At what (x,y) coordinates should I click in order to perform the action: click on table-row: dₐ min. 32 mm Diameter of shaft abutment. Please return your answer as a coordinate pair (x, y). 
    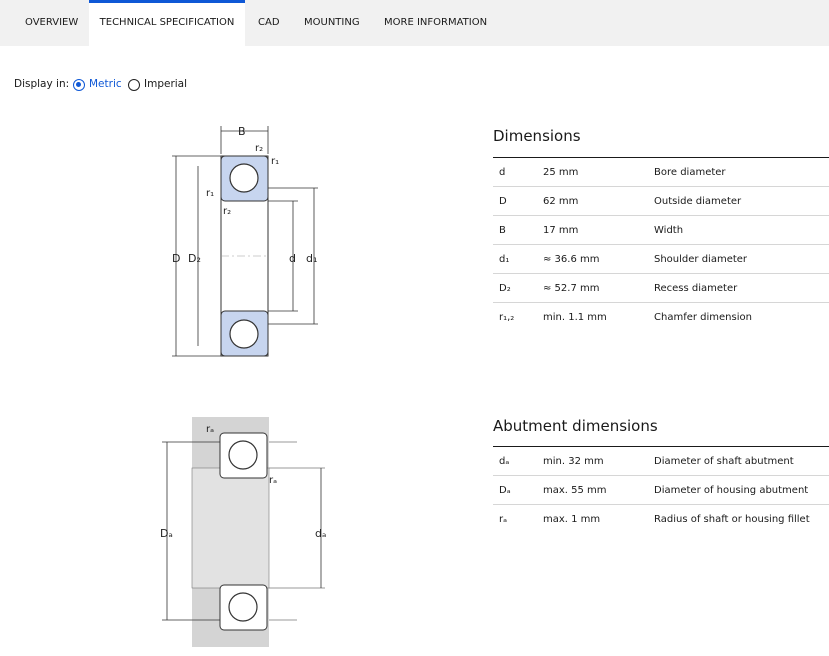
    Looking at the image, I should click on (661, 461).